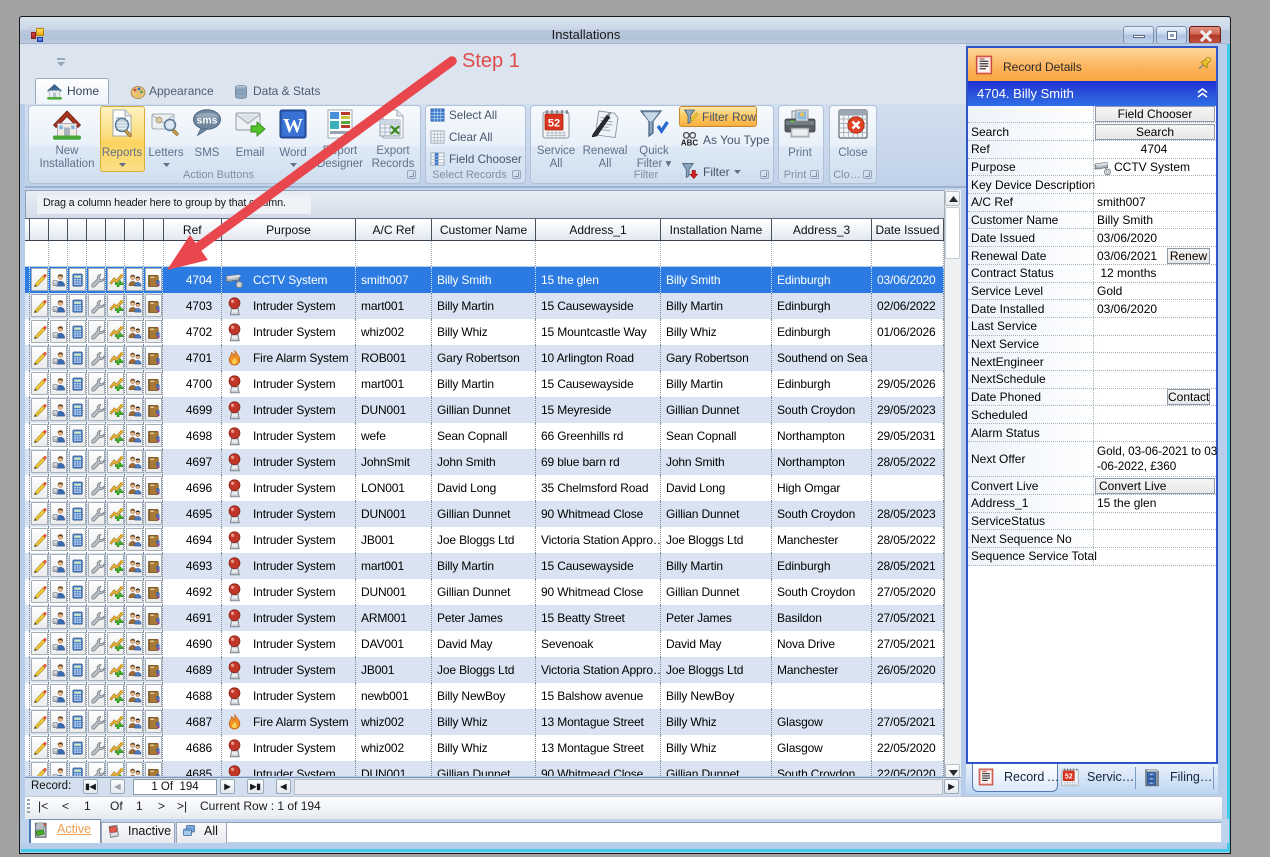  What do you see at coordinates (206, 121) in the screenshot?
I see `svg-text: sms` at bounding box center [206, 121].